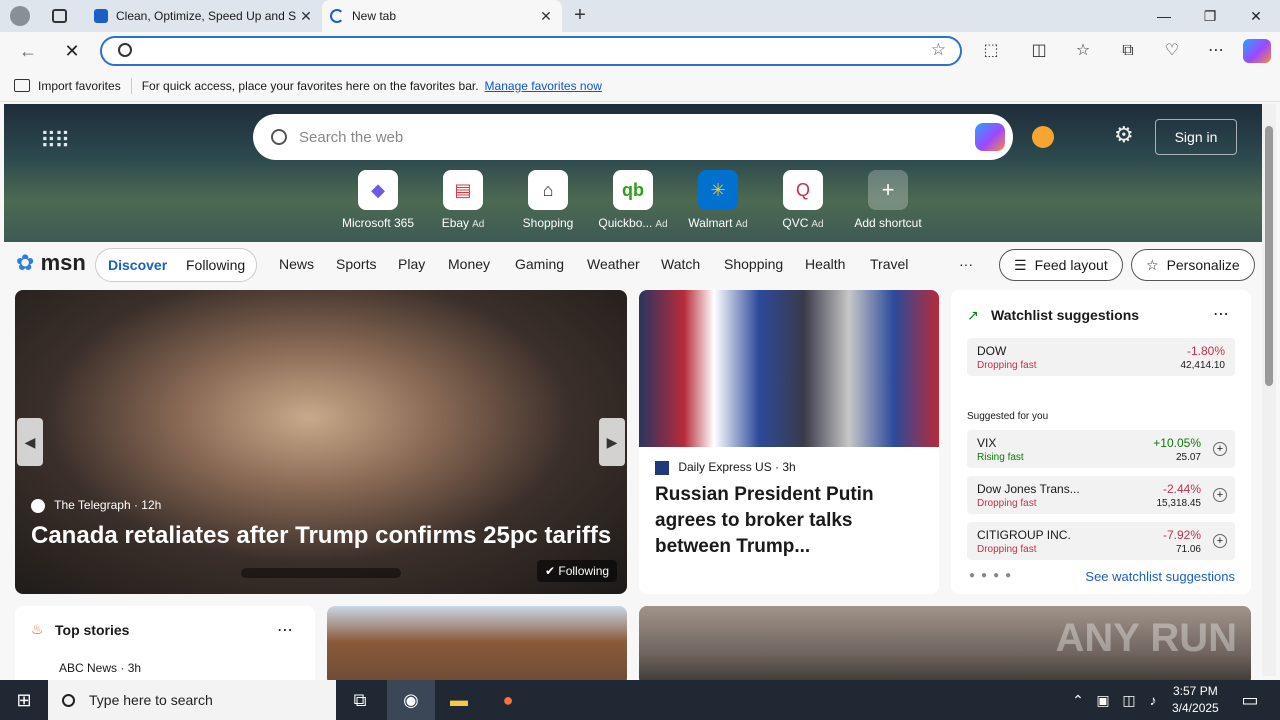 The height and width of the screenshot is (720, 1280). I want to click on app-launcher-icon: ⠿⠿, so click(55, 141).